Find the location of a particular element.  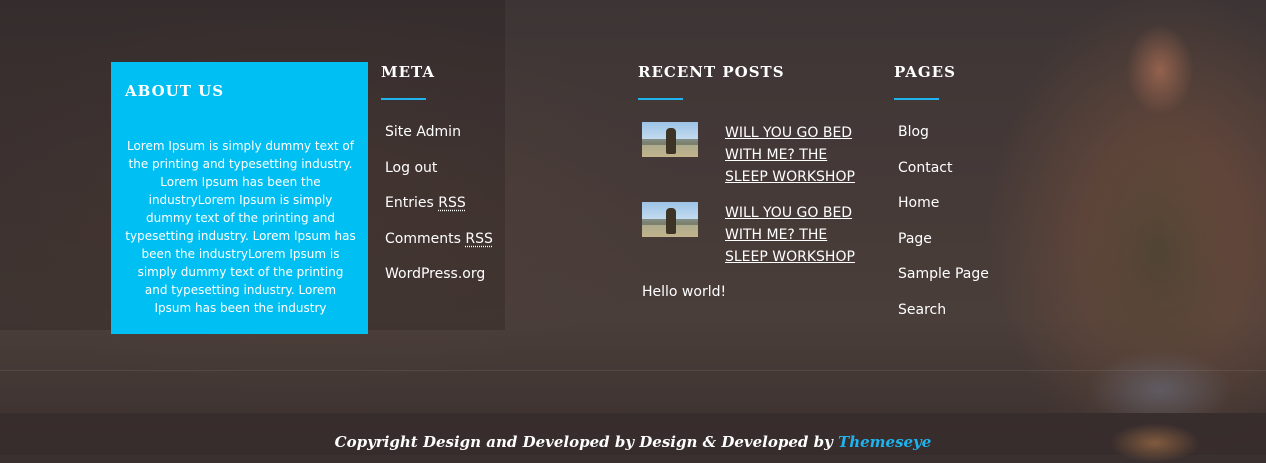

wordpress-org-link: WordPress.org is located at coordinates (435, 274).